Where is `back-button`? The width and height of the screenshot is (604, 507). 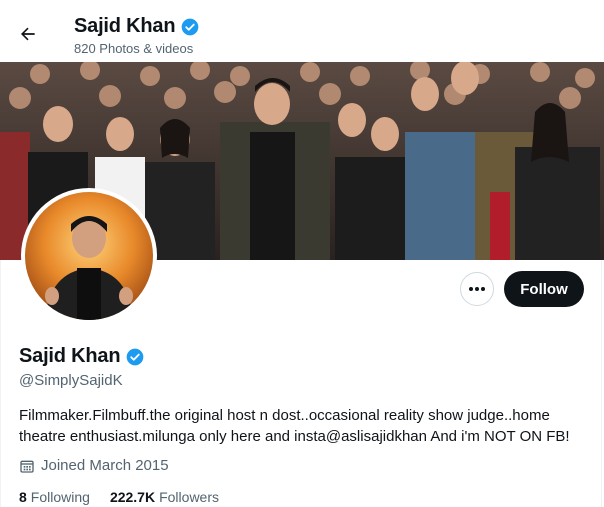 back-button is located at coordinates (28, 34).